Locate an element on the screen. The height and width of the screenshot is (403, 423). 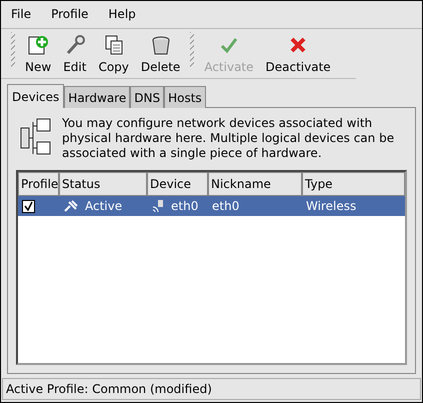
description-text: You may configure network devices associated with physical hardware here. Multiple logical devices can be associated with a single piece of hardware. is located at coordinates (229, 138).